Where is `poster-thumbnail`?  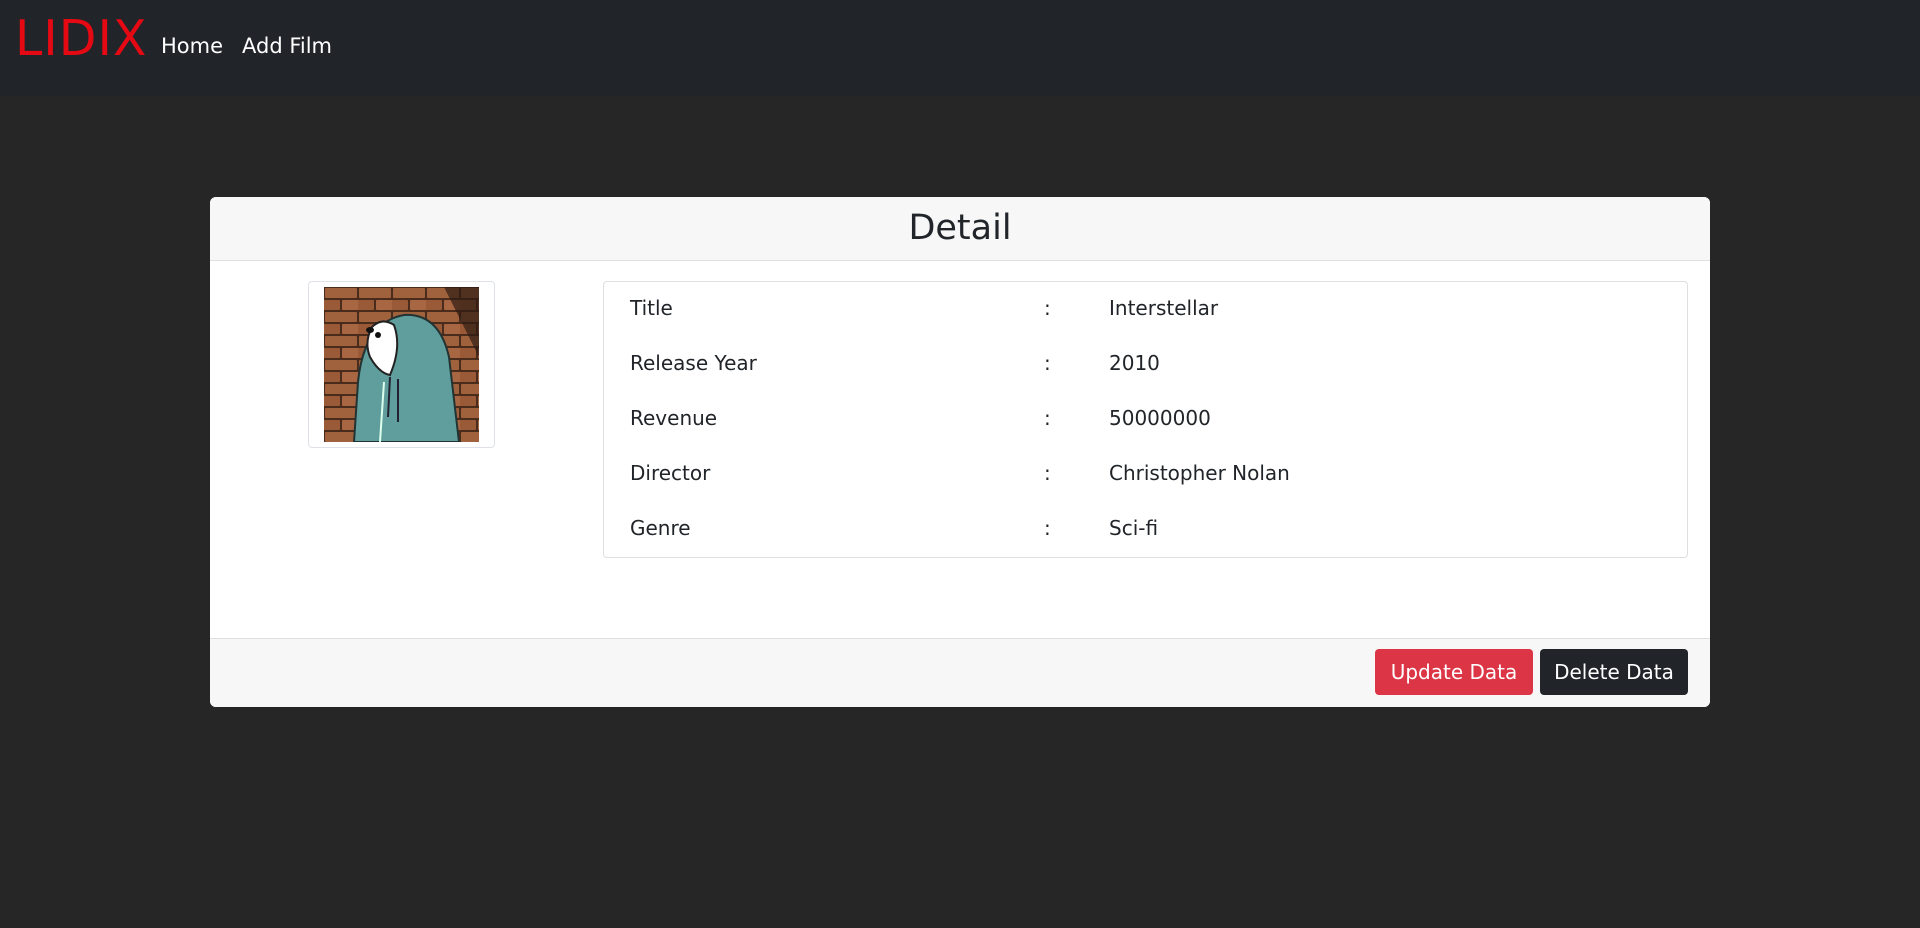 poster-thumbnail is located at coordinates (401, 364).